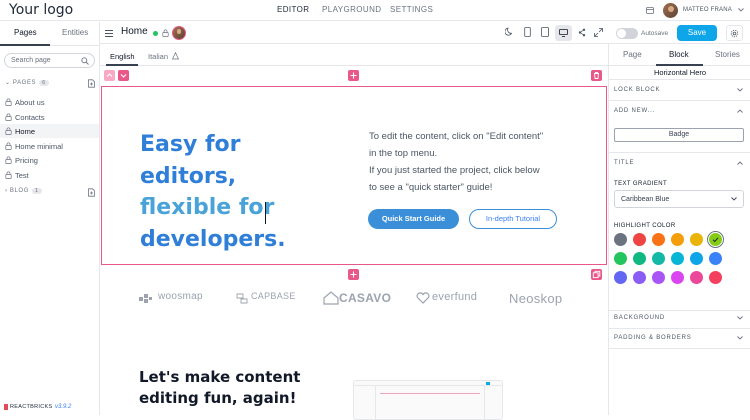  I want to click on moon-icon, so click(509, 31).